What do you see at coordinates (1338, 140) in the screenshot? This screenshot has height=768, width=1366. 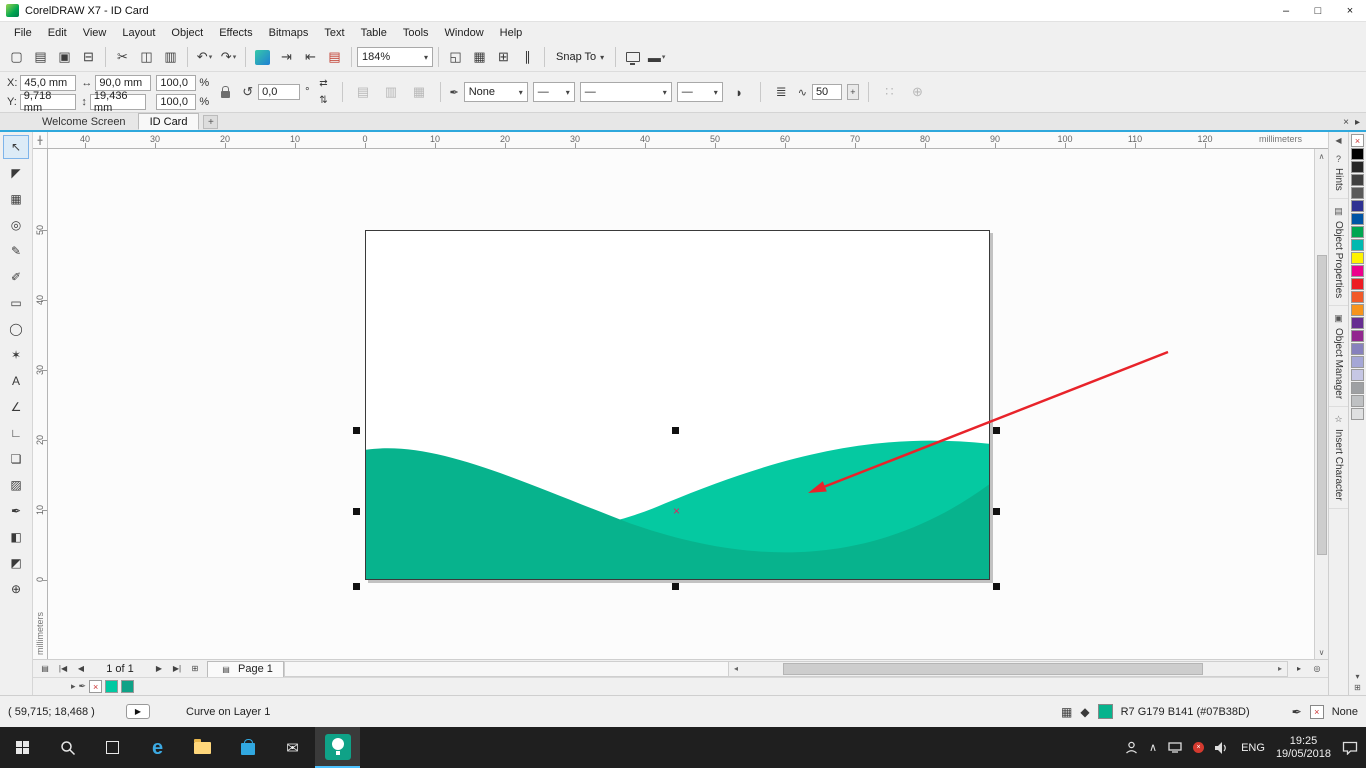 I see `collapse-dockers-icon: ◀` at bounding box center [1338, 140].